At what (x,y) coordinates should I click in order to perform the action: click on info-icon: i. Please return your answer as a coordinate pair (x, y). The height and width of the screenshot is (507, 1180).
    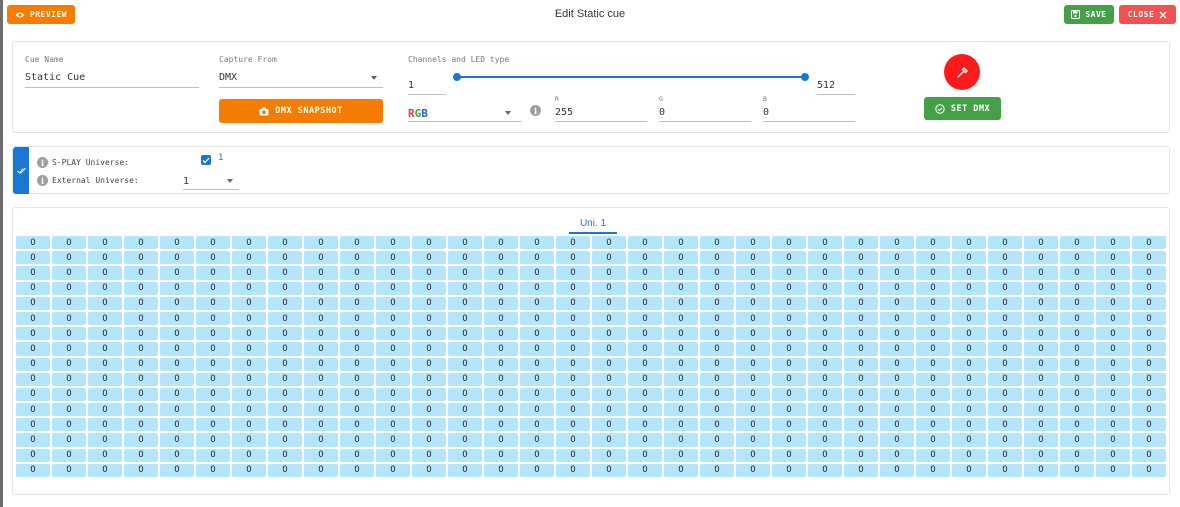
    Looking at the image, I should click on (42, 162).